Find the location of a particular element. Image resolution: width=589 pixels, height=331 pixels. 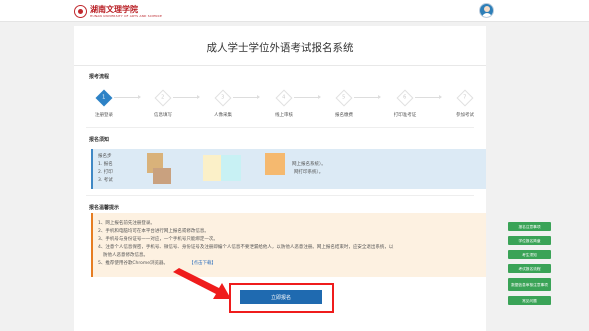

logo-chinese-name: 湖南文理学院 is located at coordinates (114, 8).